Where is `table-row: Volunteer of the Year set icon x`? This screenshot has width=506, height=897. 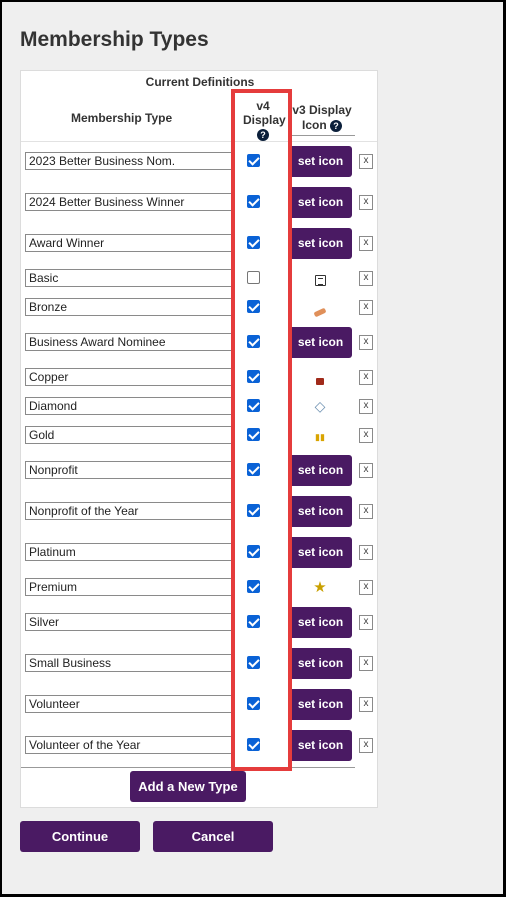 table-row: Volunteer of the Year set icon x is located at coordinates (199, 745).